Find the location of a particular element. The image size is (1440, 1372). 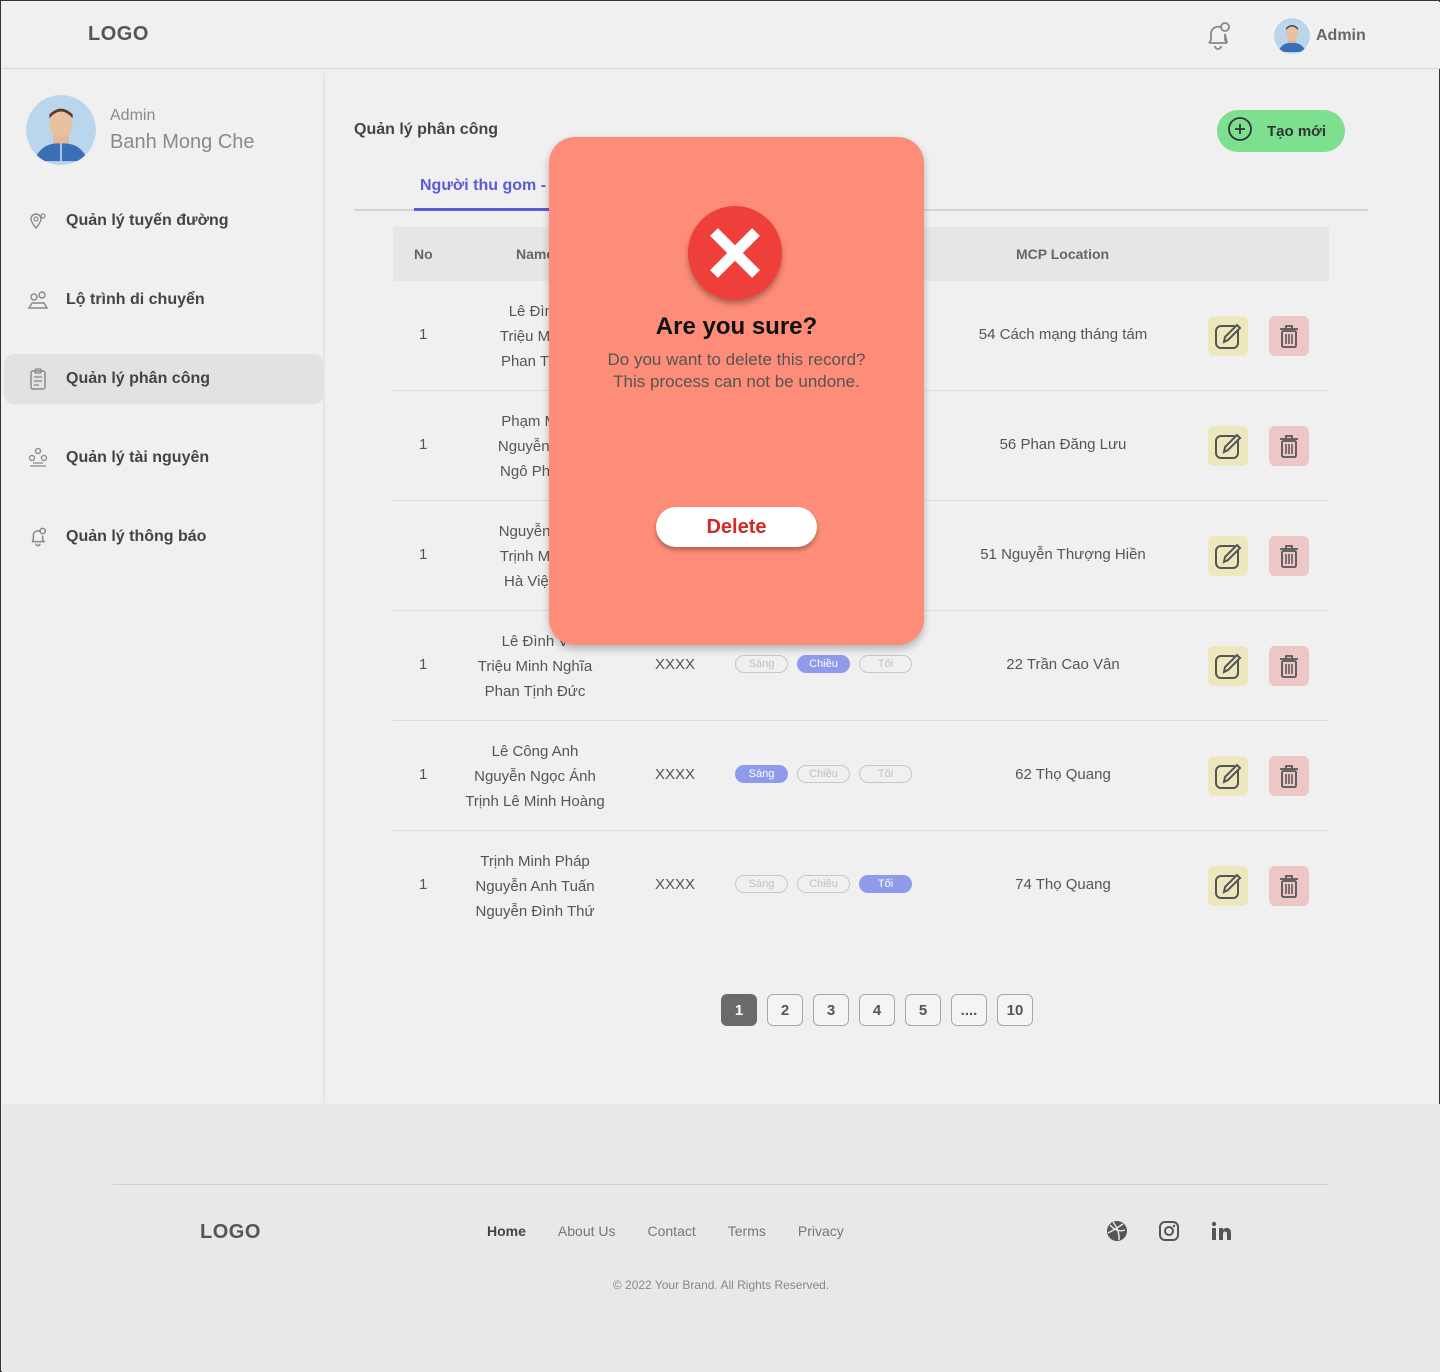

profile-role: Admin is located at coordinates (133, 115).